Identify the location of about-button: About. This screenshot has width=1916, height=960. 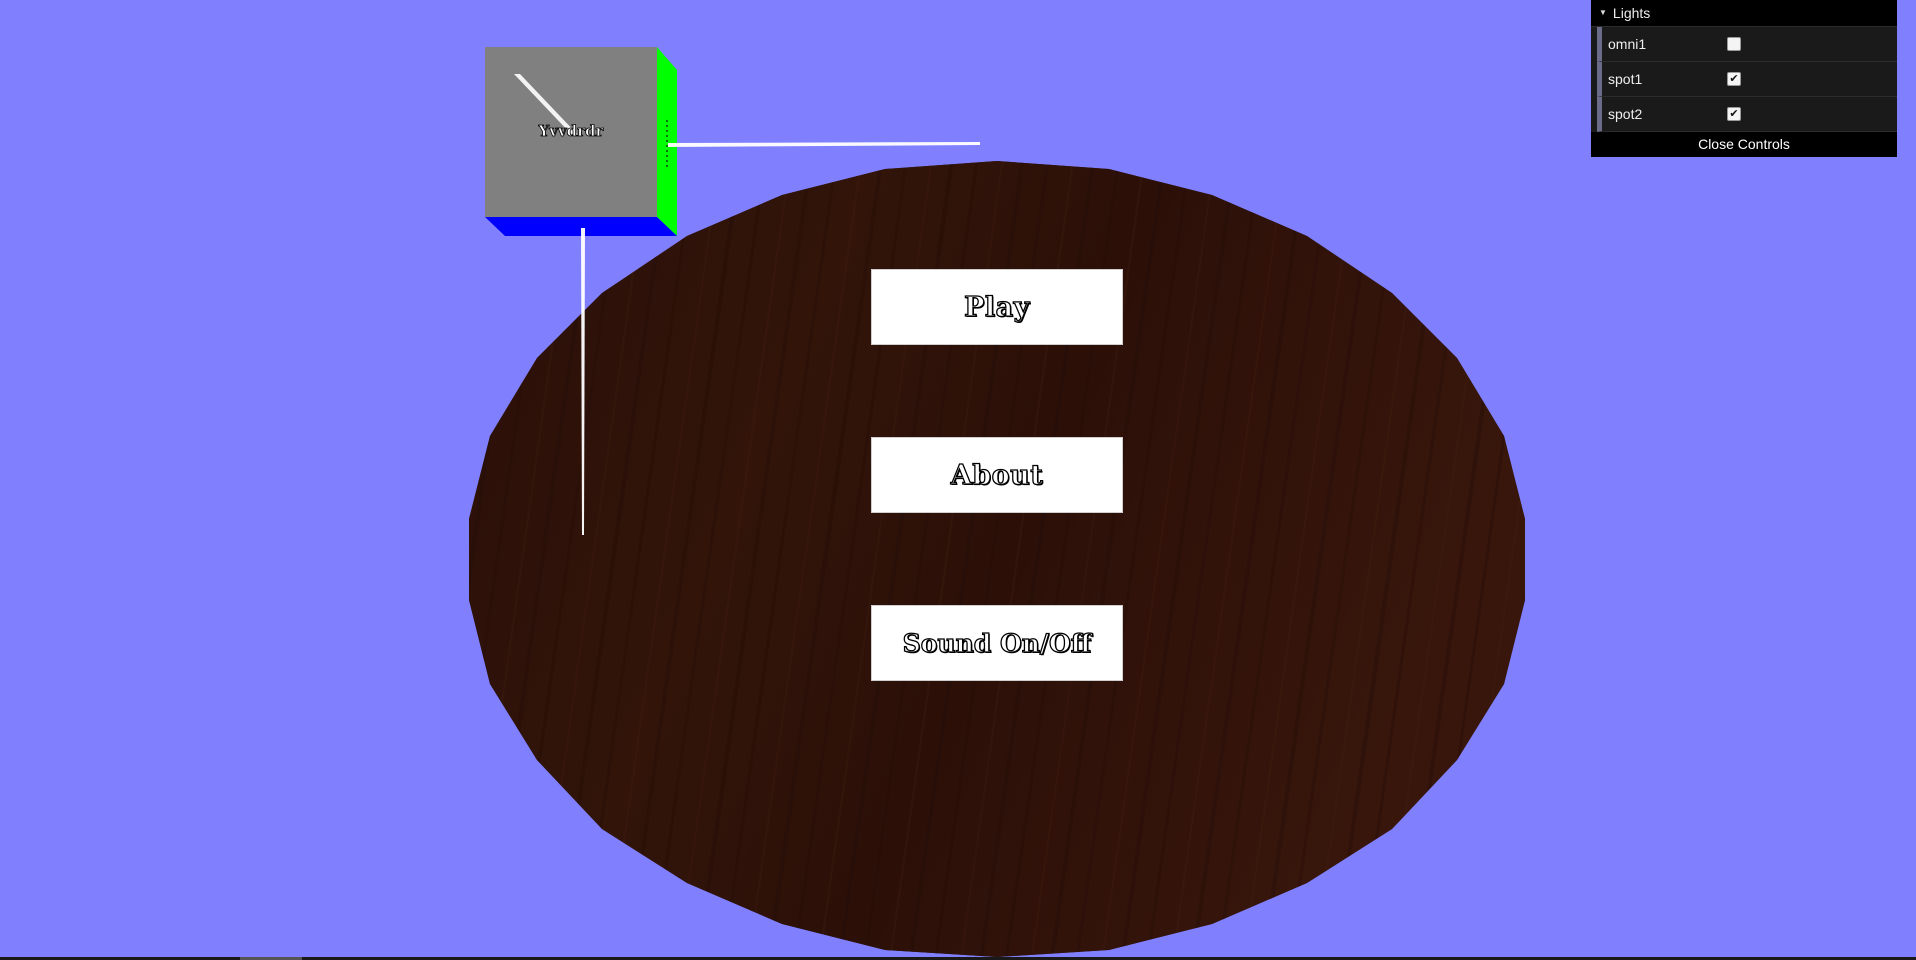
(997, 475).